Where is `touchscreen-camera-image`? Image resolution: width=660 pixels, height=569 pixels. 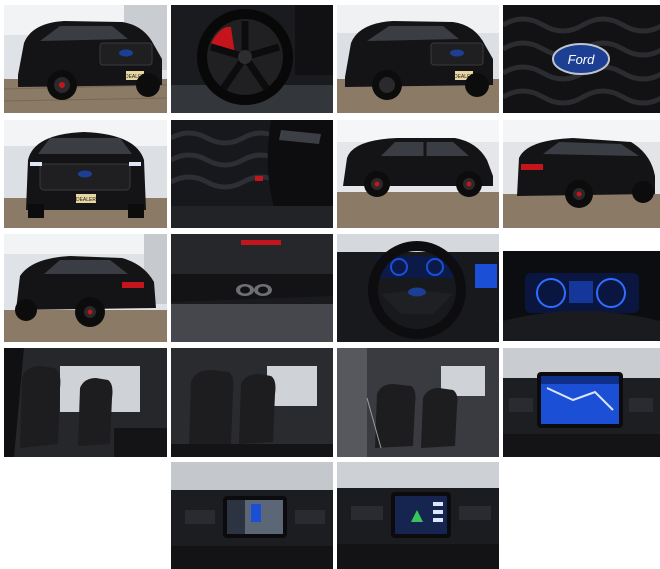
touchscreen-camera-image is located at coordinates (252, 515).